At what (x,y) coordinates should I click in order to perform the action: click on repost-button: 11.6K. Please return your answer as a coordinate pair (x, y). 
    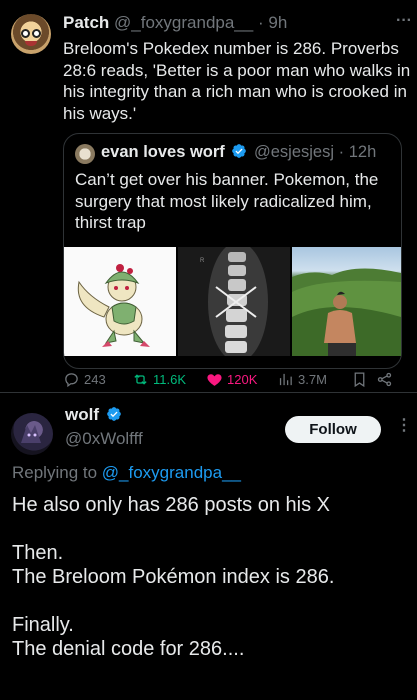
    Looking at the image, I should click on (159, 379).